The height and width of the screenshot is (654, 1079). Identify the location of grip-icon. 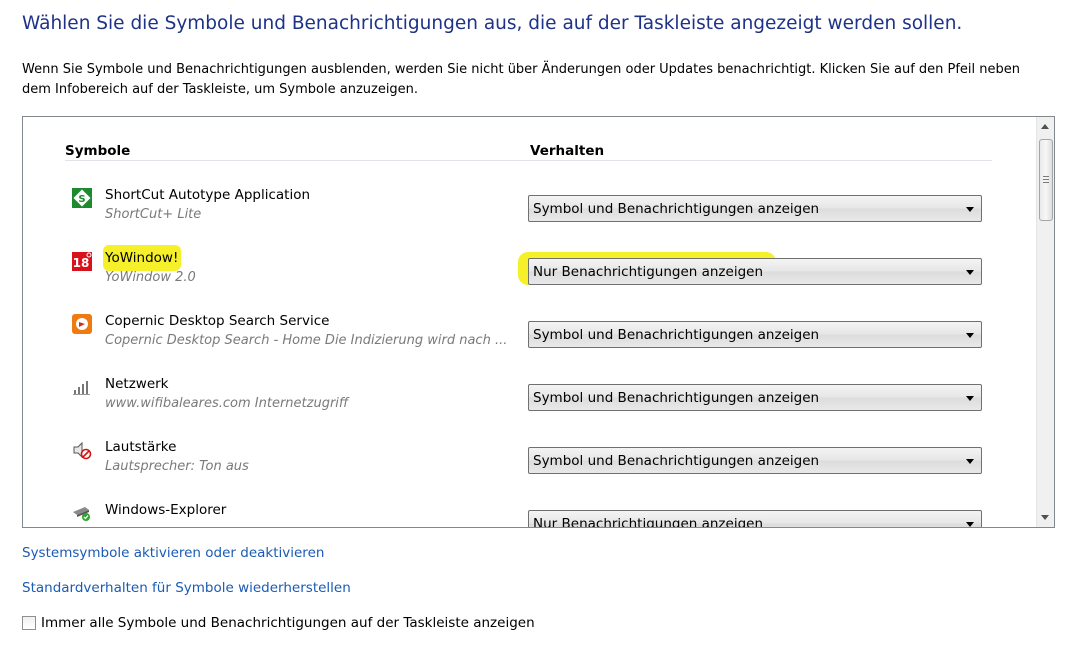
(1046, 176).